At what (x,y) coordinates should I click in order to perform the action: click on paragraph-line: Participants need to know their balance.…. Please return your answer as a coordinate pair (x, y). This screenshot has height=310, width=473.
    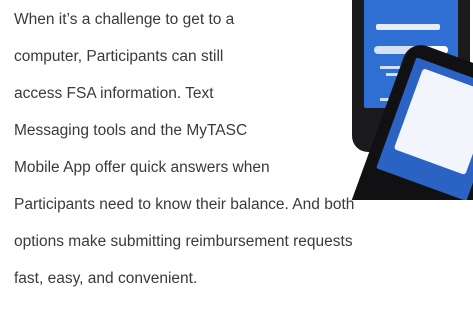
    Looking at the image, I should click on (184, 204).